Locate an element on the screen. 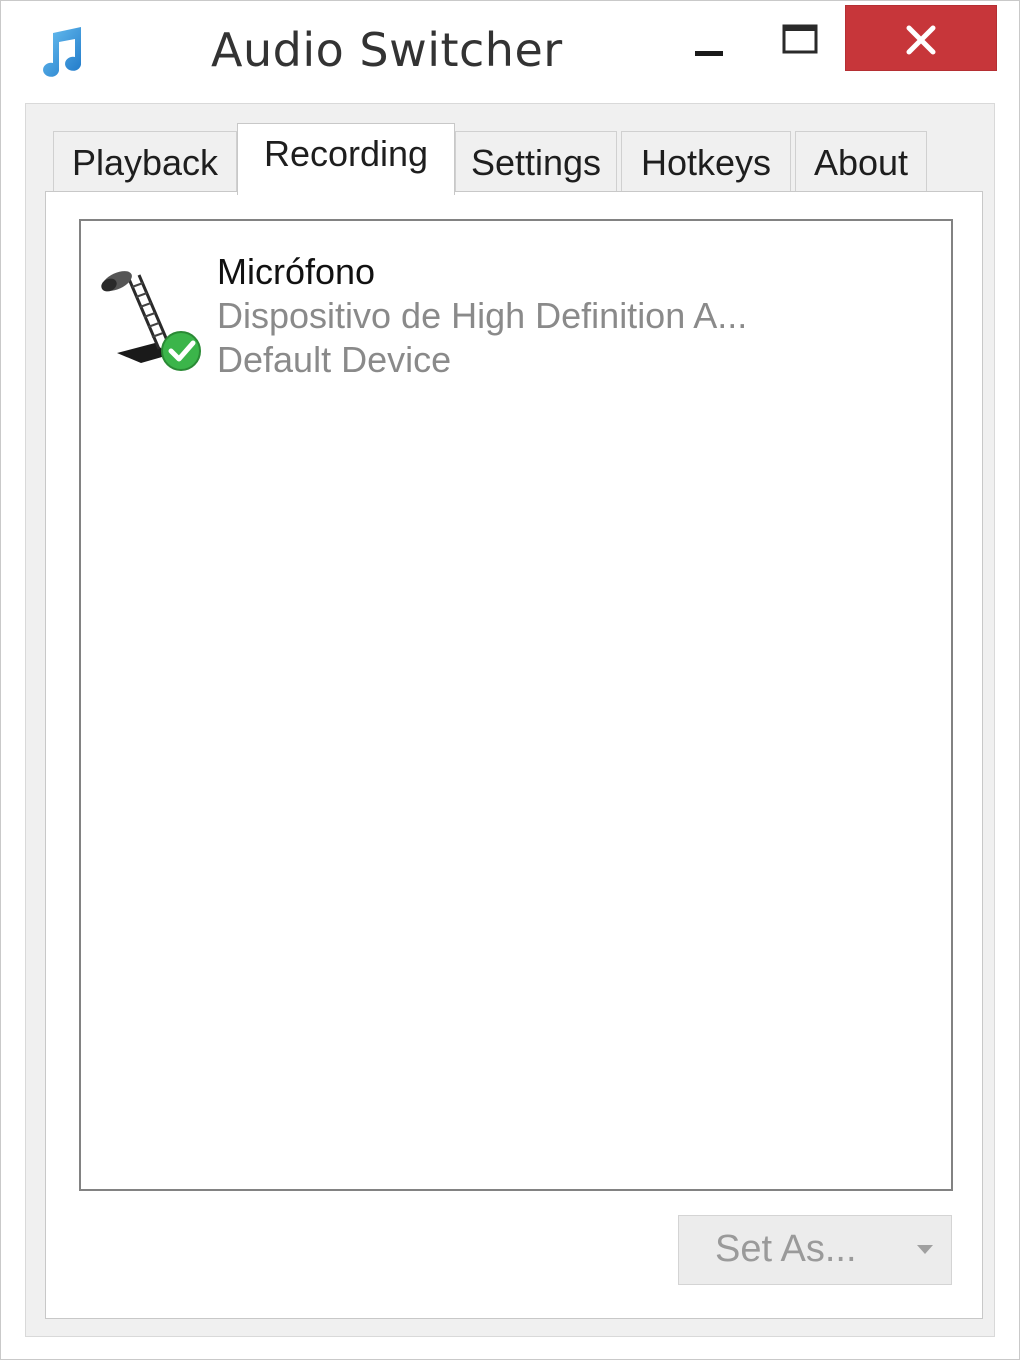 Image resolution: width=1020 pixels, height=1360 pixels. minimize-icon is located at coordinates (709, 53).